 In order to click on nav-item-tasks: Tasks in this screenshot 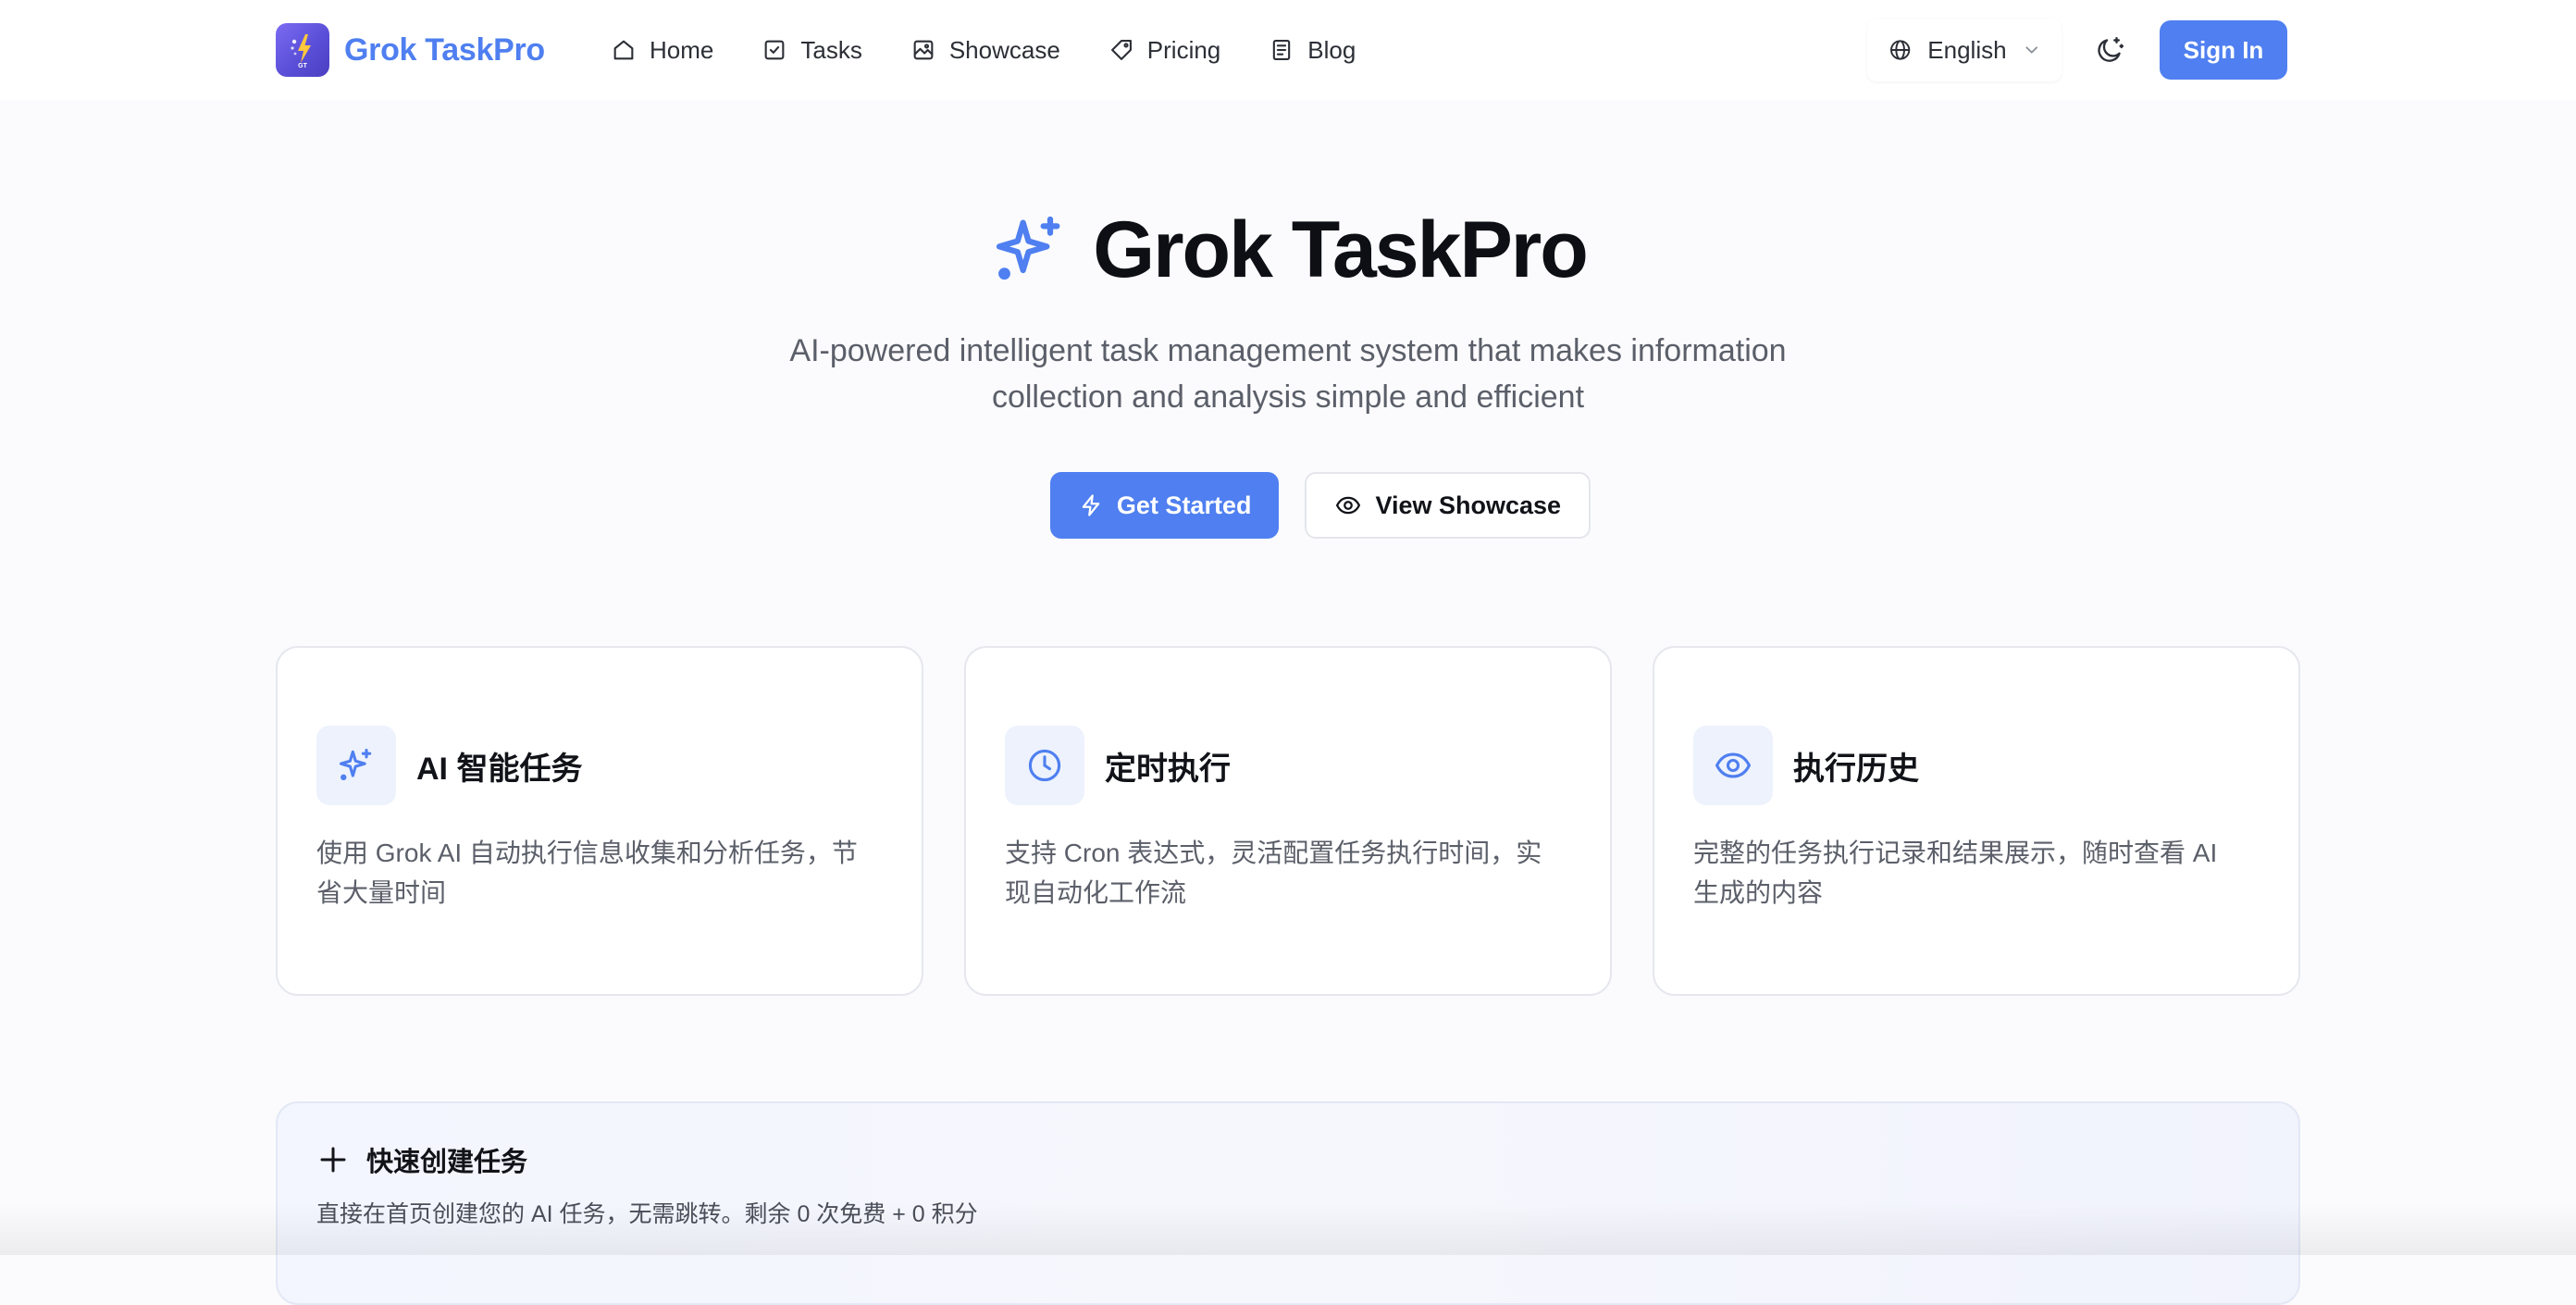, I will do `click(812, 50)`.